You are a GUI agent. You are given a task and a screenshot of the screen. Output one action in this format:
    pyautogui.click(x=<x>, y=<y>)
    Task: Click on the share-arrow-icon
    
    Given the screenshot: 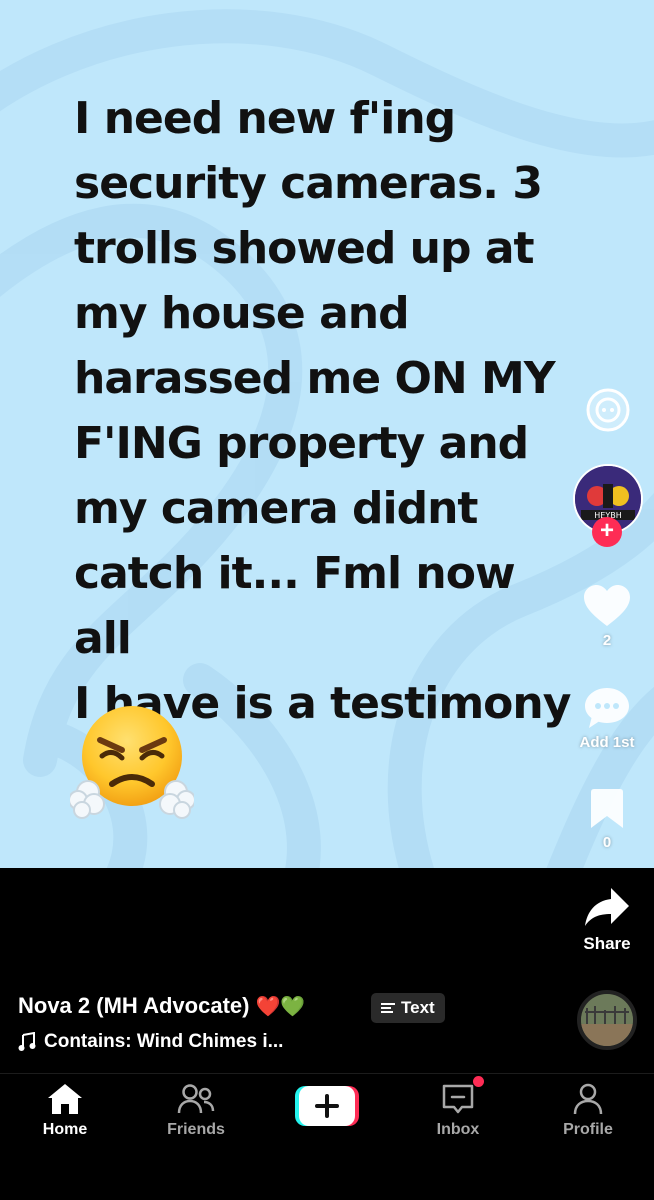 What is the action you would take?
    pyautogui.click(x=607, y=907)
    